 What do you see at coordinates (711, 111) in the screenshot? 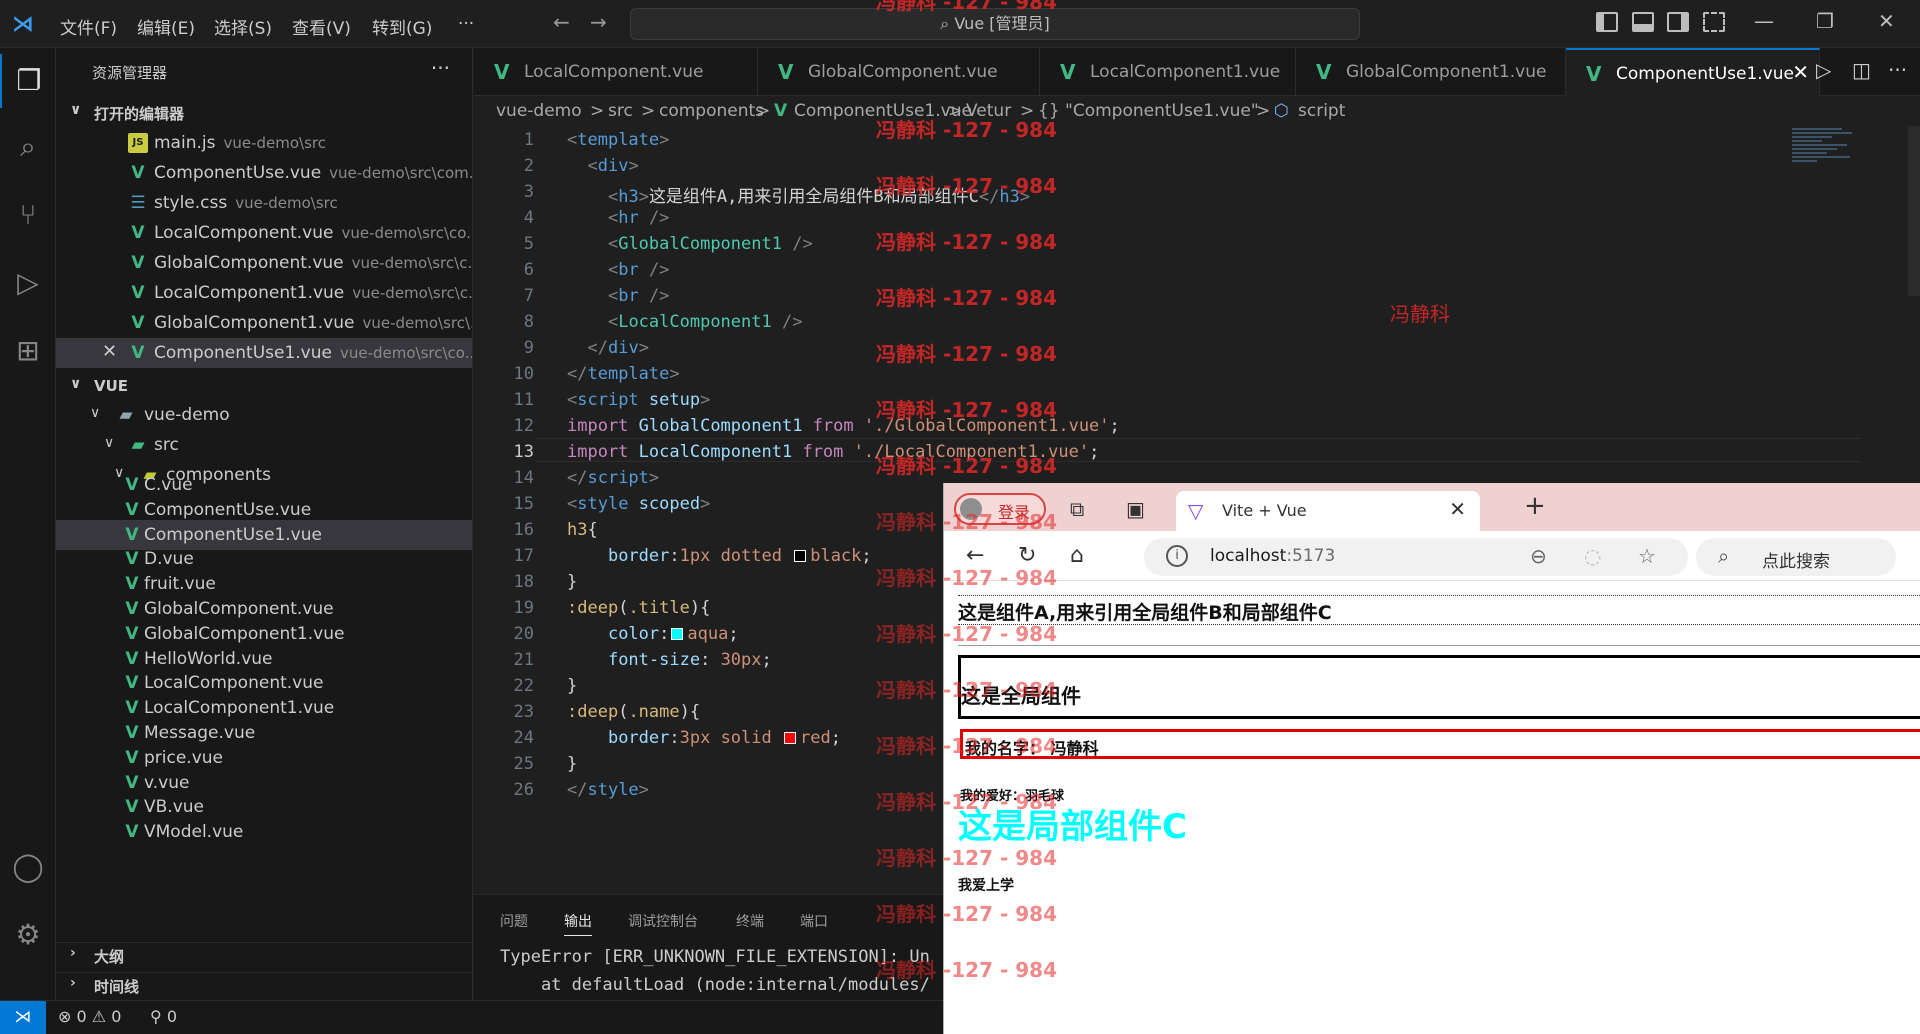
I see `breadcrumb-item: components` at bounding box center [711, 111].